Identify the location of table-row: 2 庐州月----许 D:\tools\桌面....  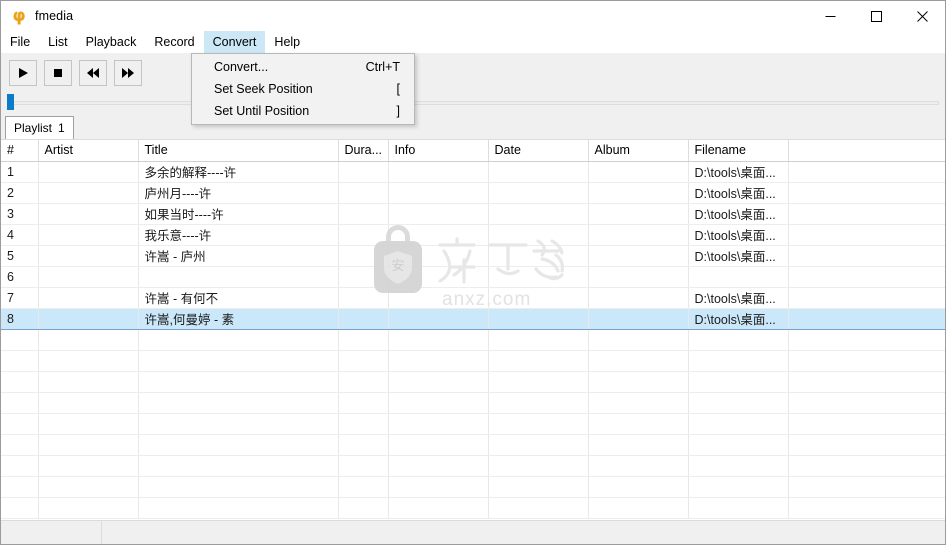
(473, 193).